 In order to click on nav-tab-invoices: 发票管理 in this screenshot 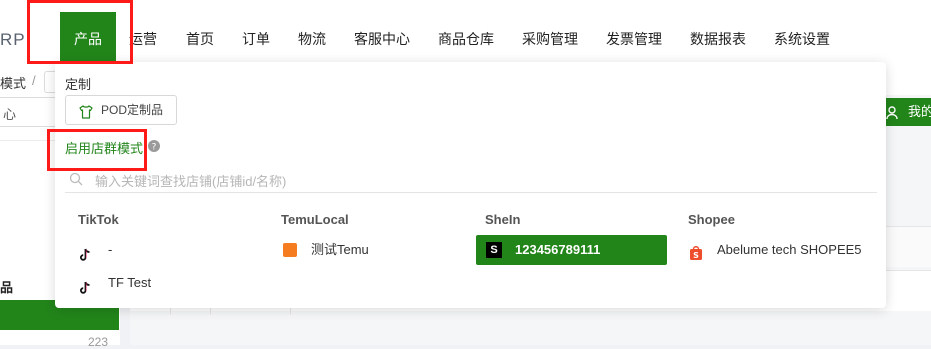, I will do `click(634, 39)`.